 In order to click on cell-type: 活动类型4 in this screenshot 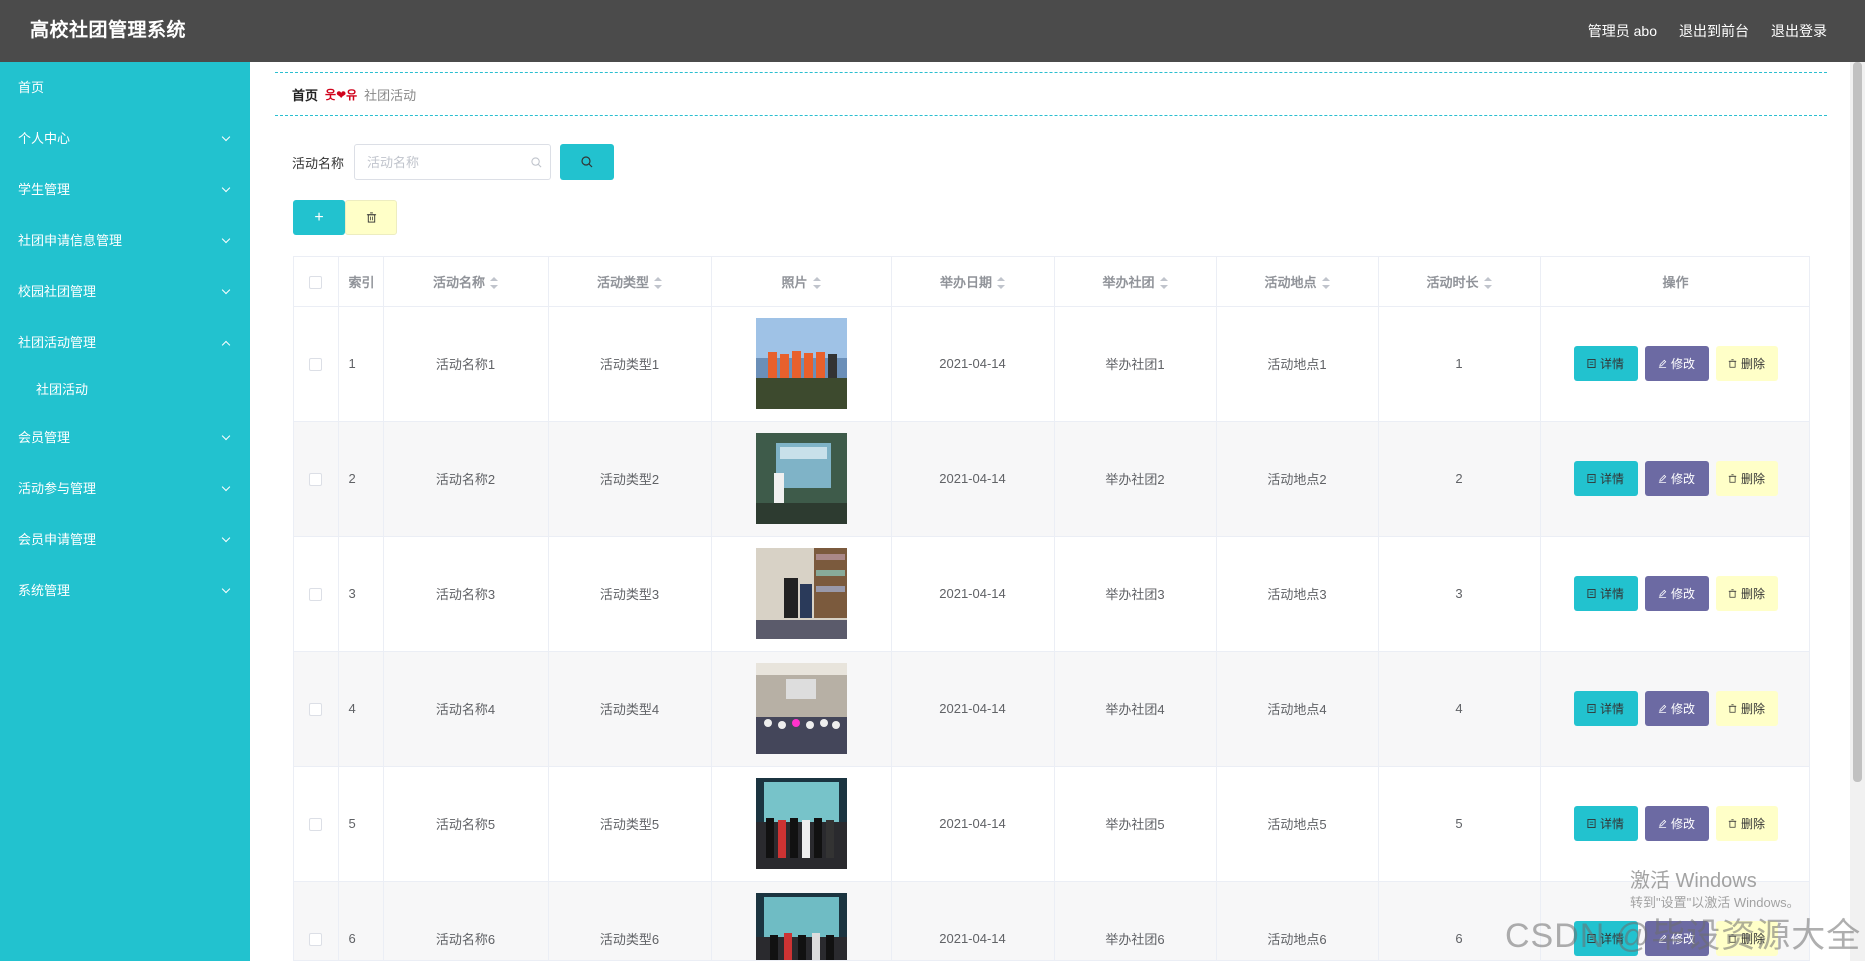, I will do `click(630, 709)`.